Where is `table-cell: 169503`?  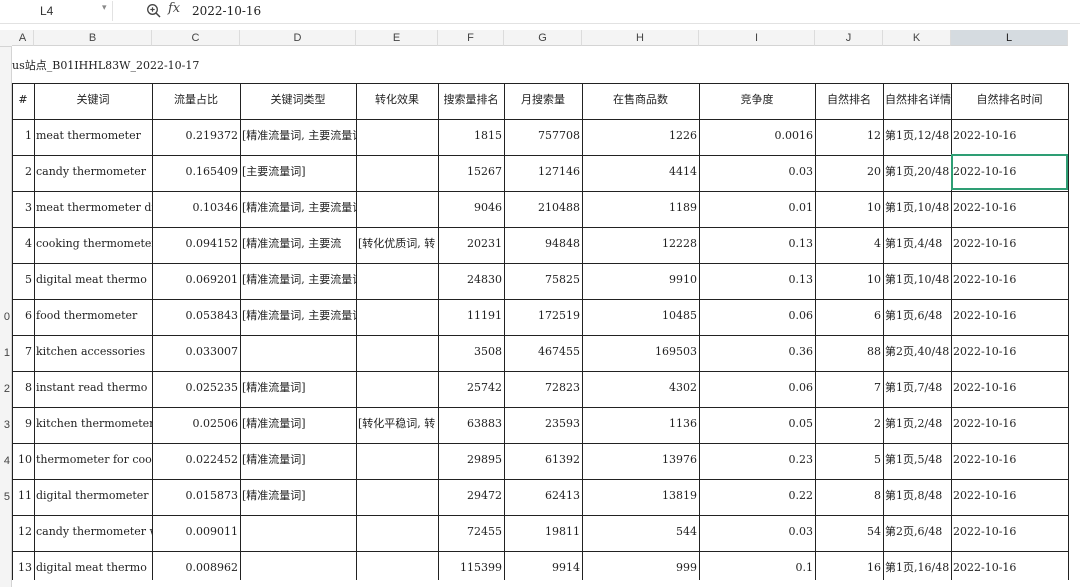 table-cell: 169503 is located at coordinates (640, 353).